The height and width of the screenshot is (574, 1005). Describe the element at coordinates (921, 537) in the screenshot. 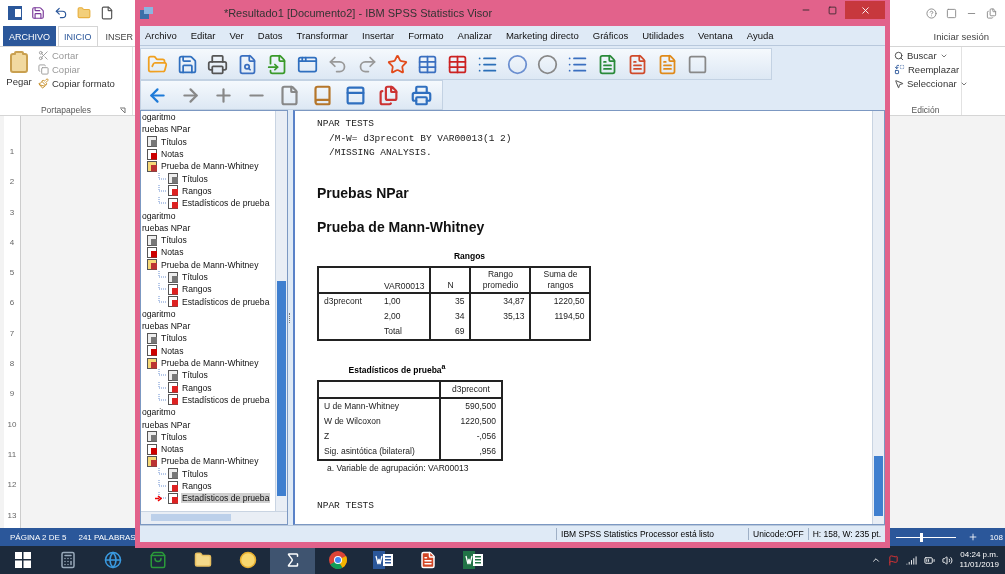

I see `zoom-slider-thumb` at that location.